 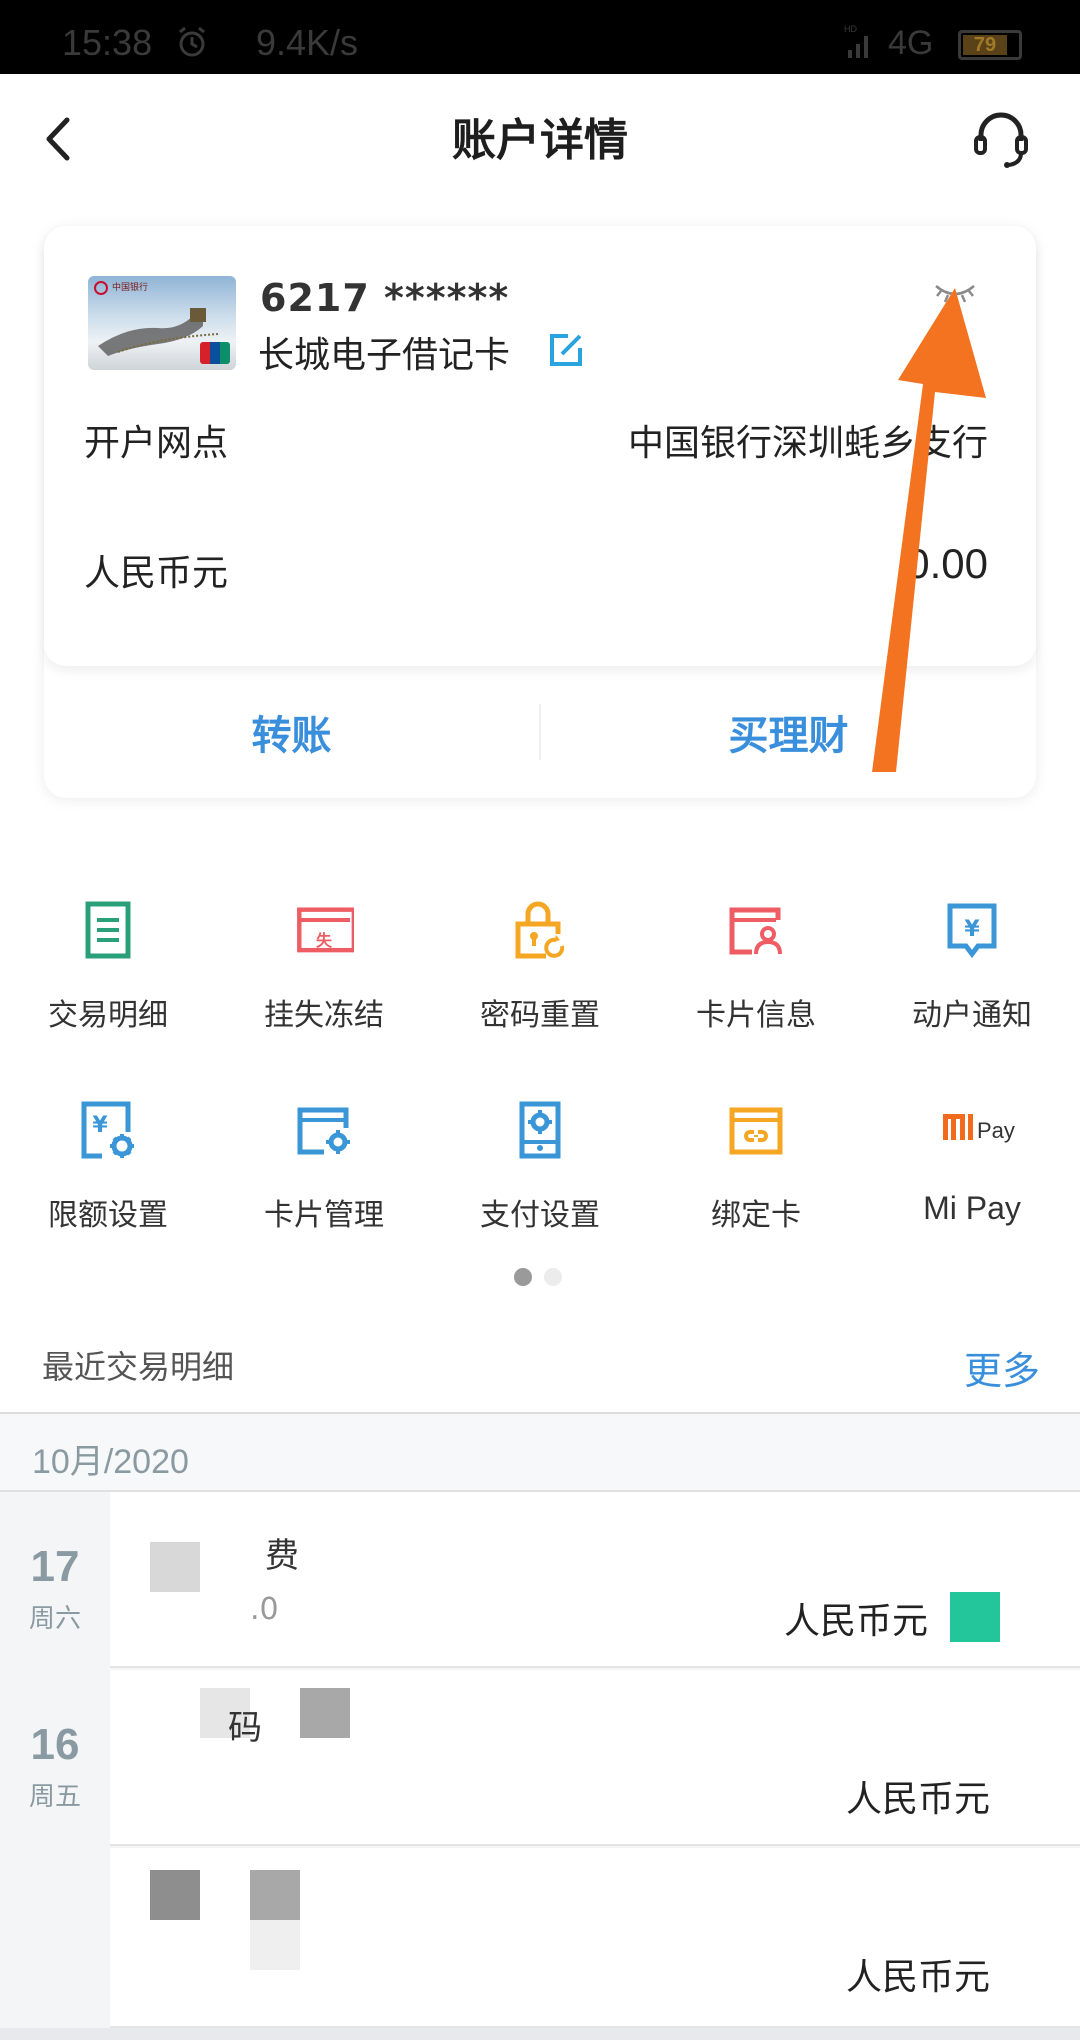 I want to click on bank-logo-icon, so click(x=101, y=288).